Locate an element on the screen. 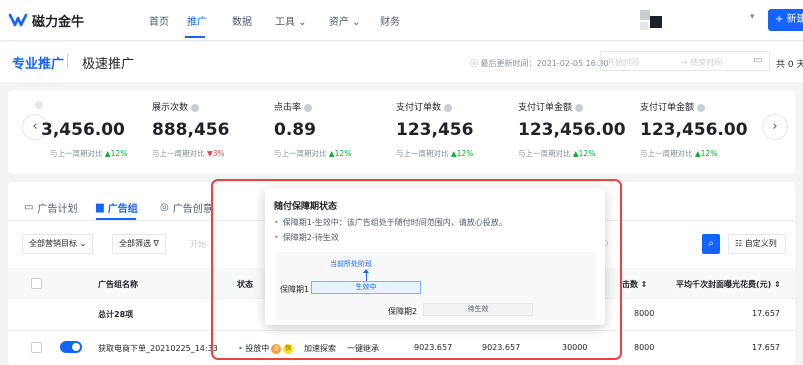 This screenshot has width=803, height=365. new-ad-button: + 新建广告 is located at coordinates (785, 20).